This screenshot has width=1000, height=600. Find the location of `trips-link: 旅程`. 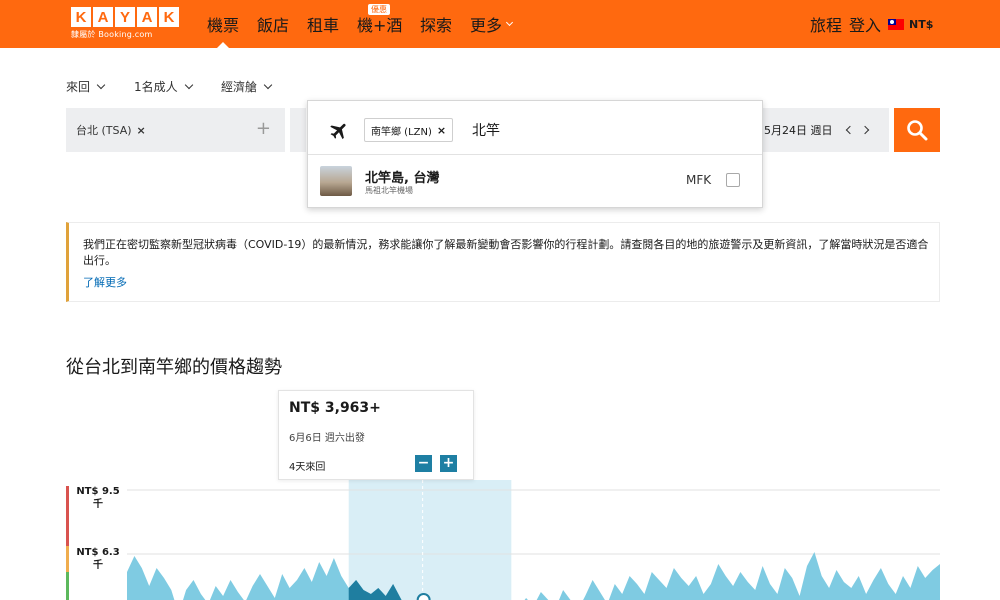

trips-link: 旅程 is located at coordinates (826, 24).